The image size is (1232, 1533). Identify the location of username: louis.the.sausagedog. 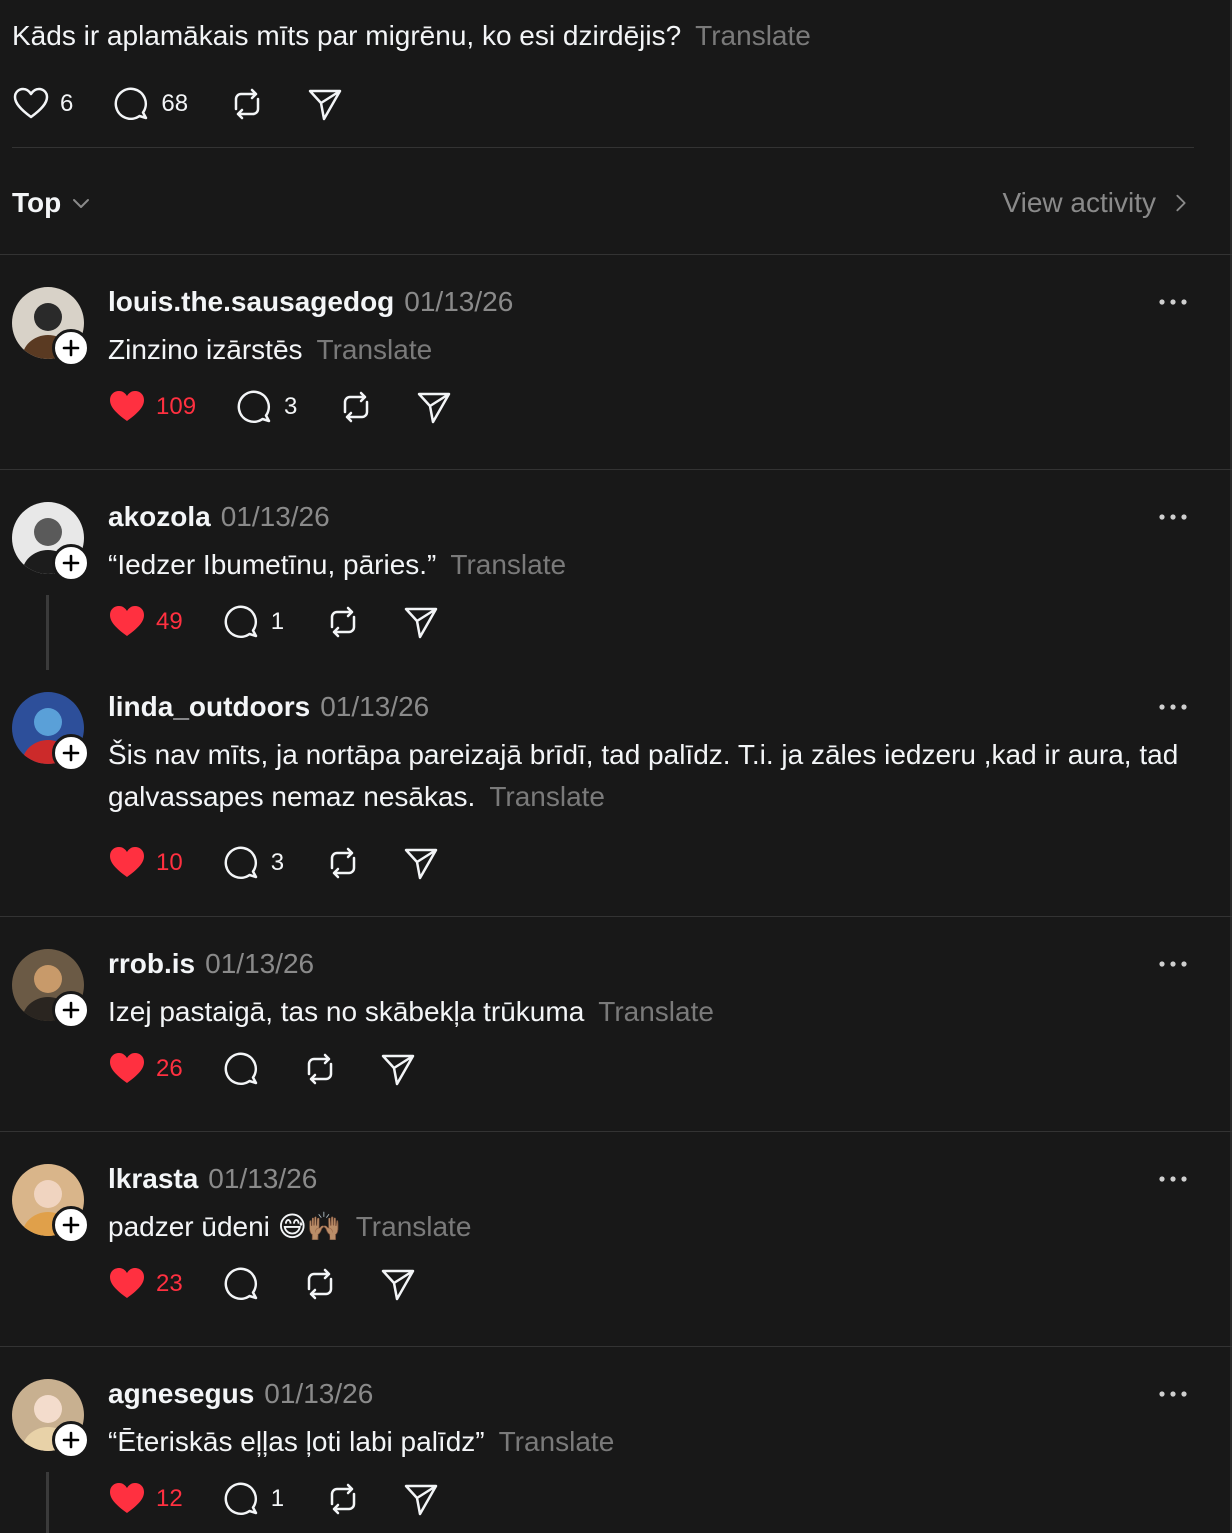
(251, 301).